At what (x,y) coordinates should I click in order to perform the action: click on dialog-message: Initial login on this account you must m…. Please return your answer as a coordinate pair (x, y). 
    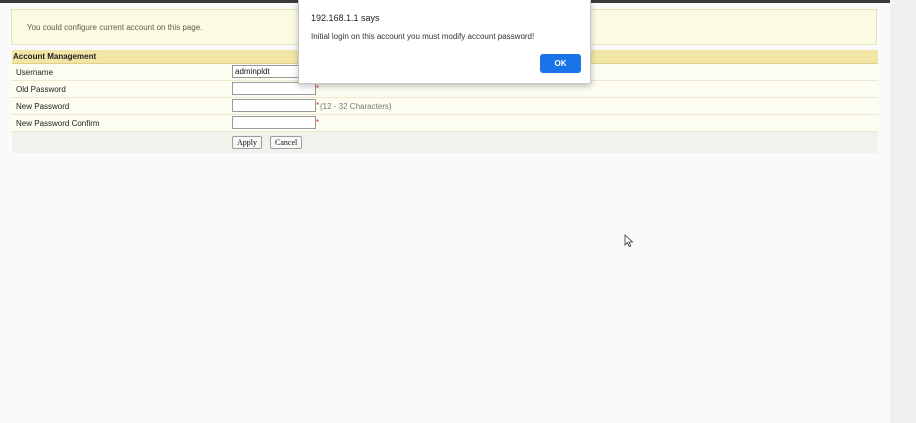
    Looking at the image, I should click on (423, 36).